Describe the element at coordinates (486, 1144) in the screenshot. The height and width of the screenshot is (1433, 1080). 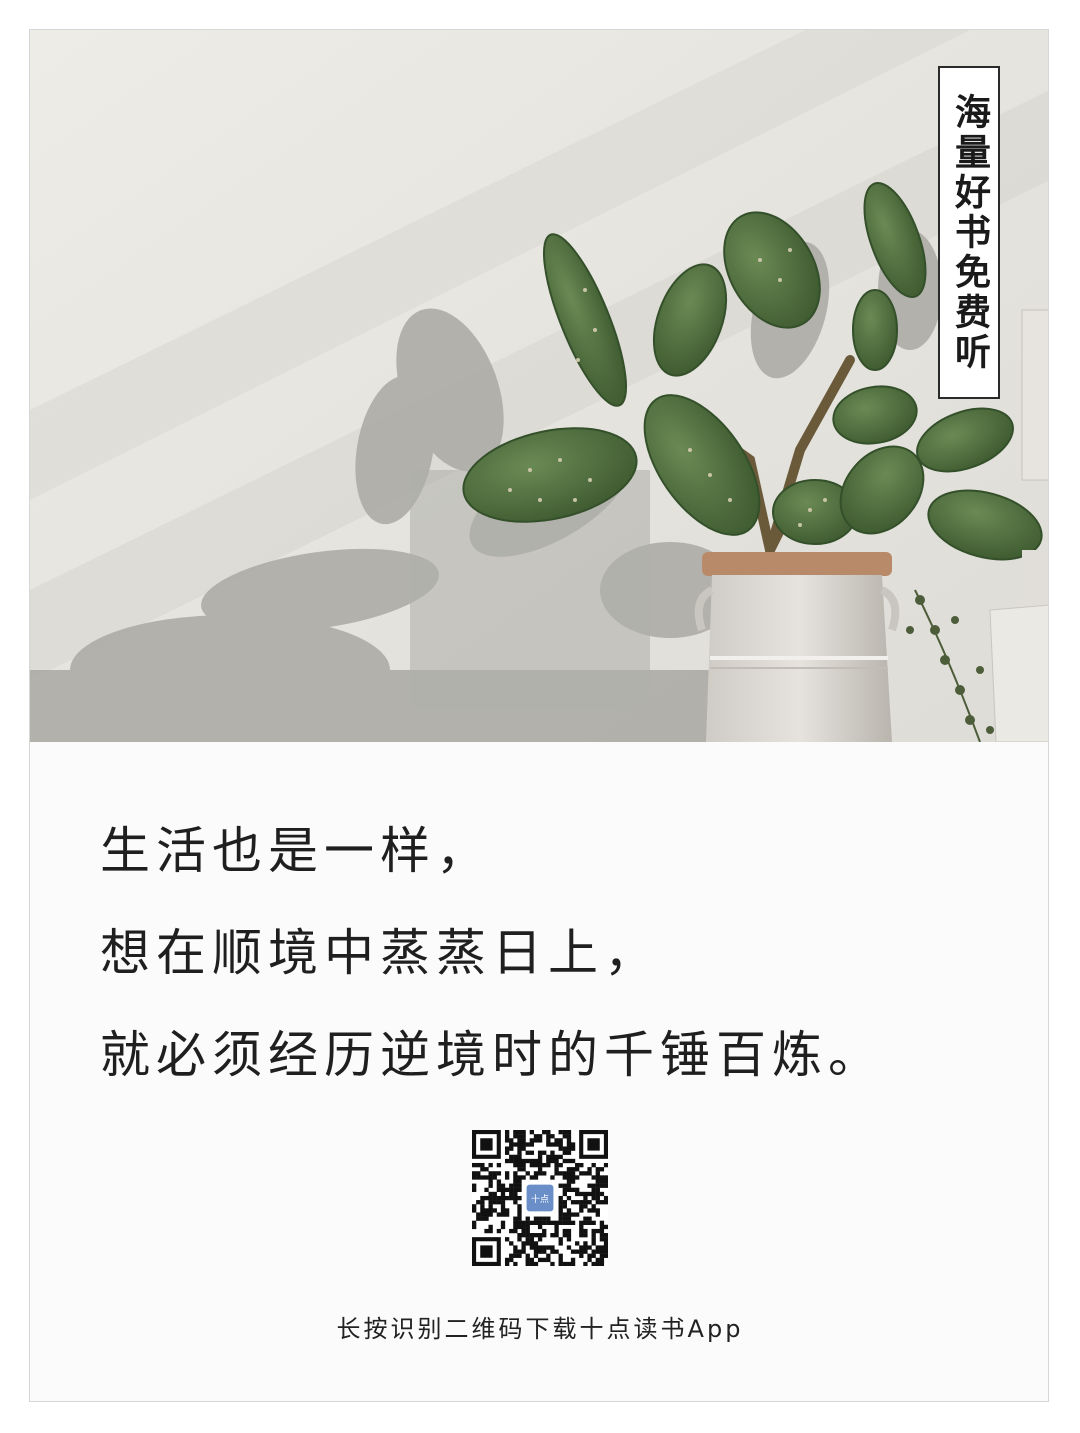
I see `qr-finder` at that location.